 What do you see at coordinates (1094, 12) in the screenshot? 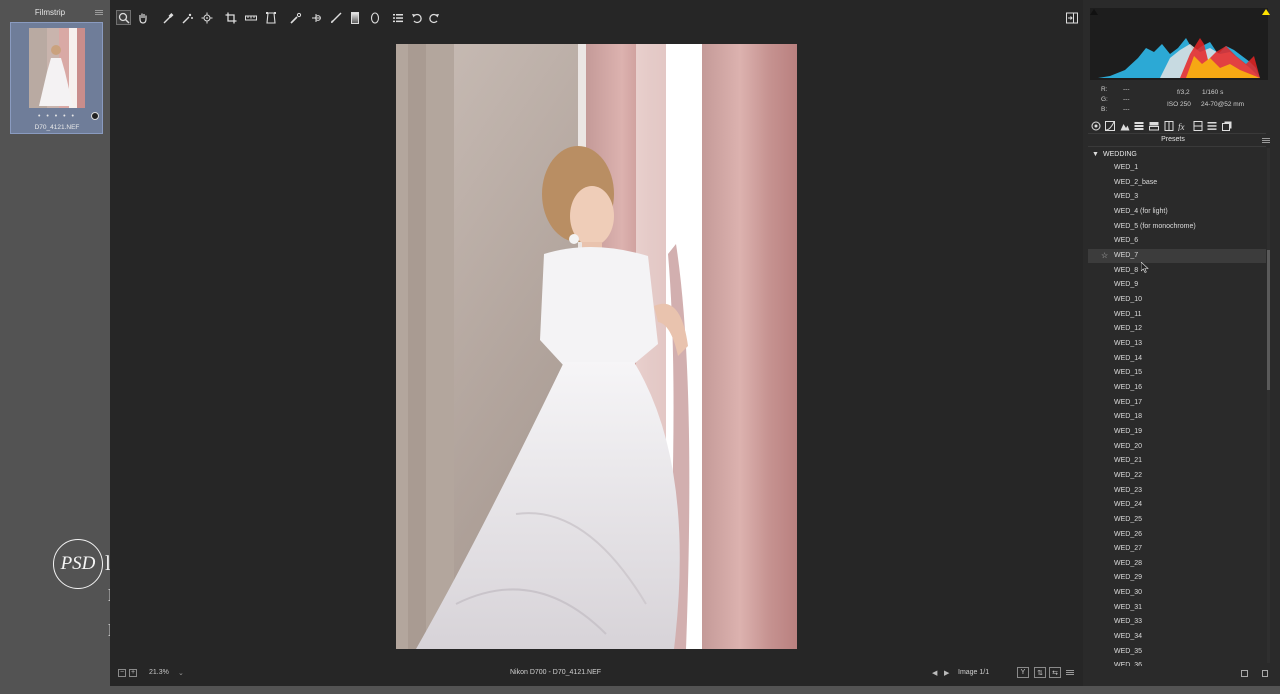
I see `shadow-clipping-icon` at bounding box center [1094, 12].